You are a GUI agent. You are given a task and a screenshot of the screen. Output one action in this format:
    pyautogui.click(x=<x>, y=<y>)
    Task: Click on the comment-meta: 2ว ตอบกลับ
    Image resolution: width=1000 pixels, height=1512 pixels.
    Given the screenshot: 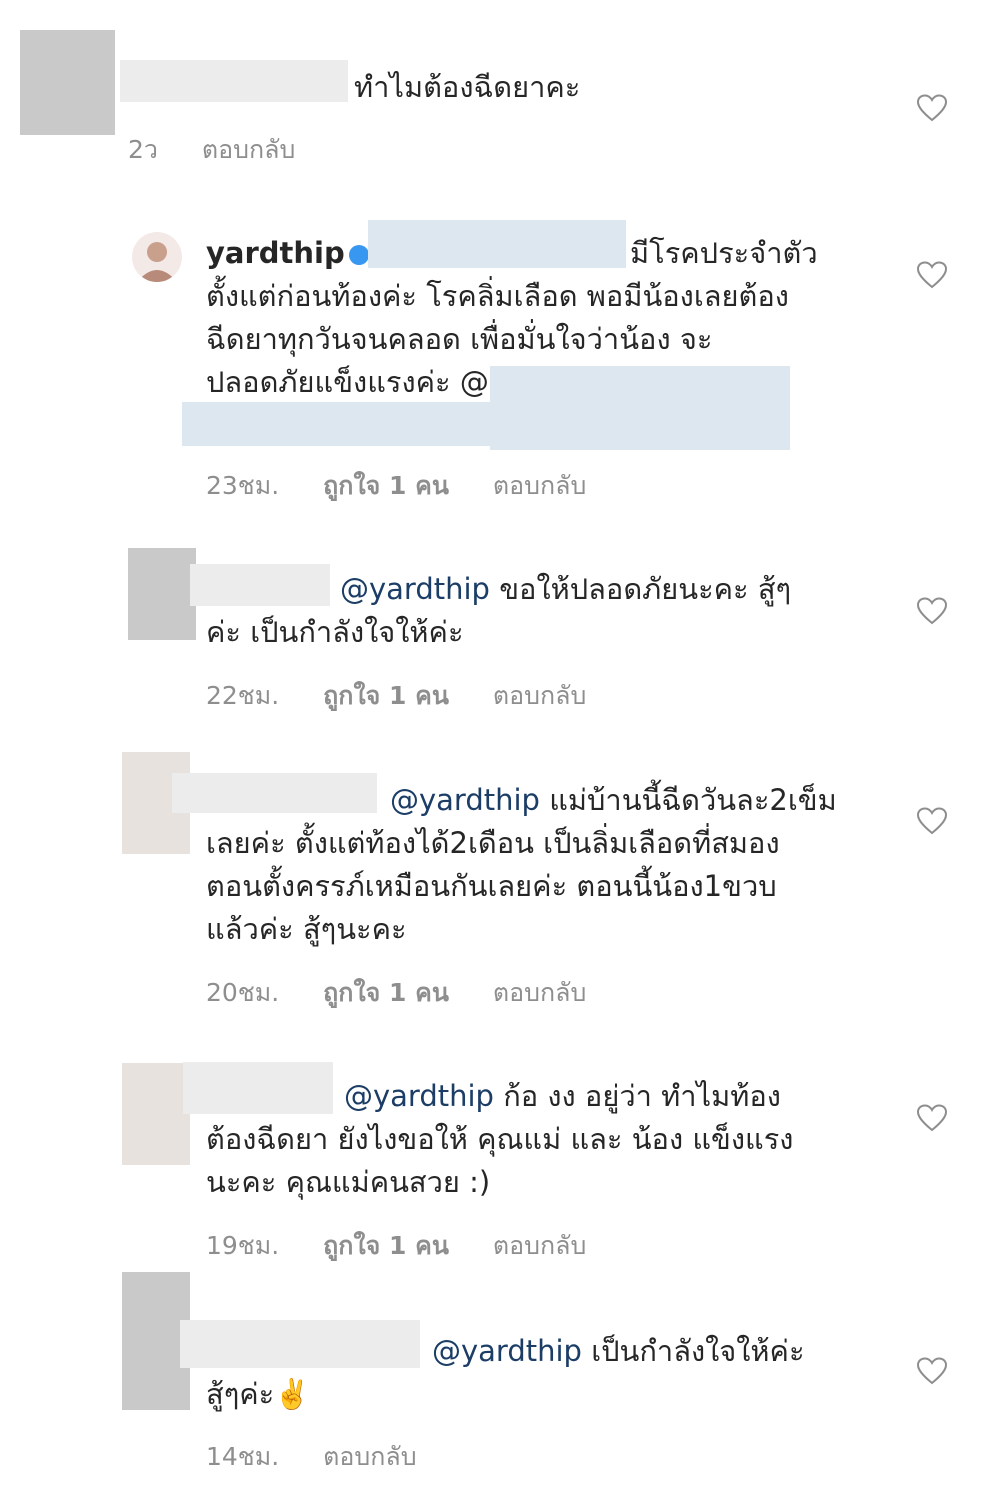 What is the action you would take?
    pyautogui.click(x=229, y=150)
    